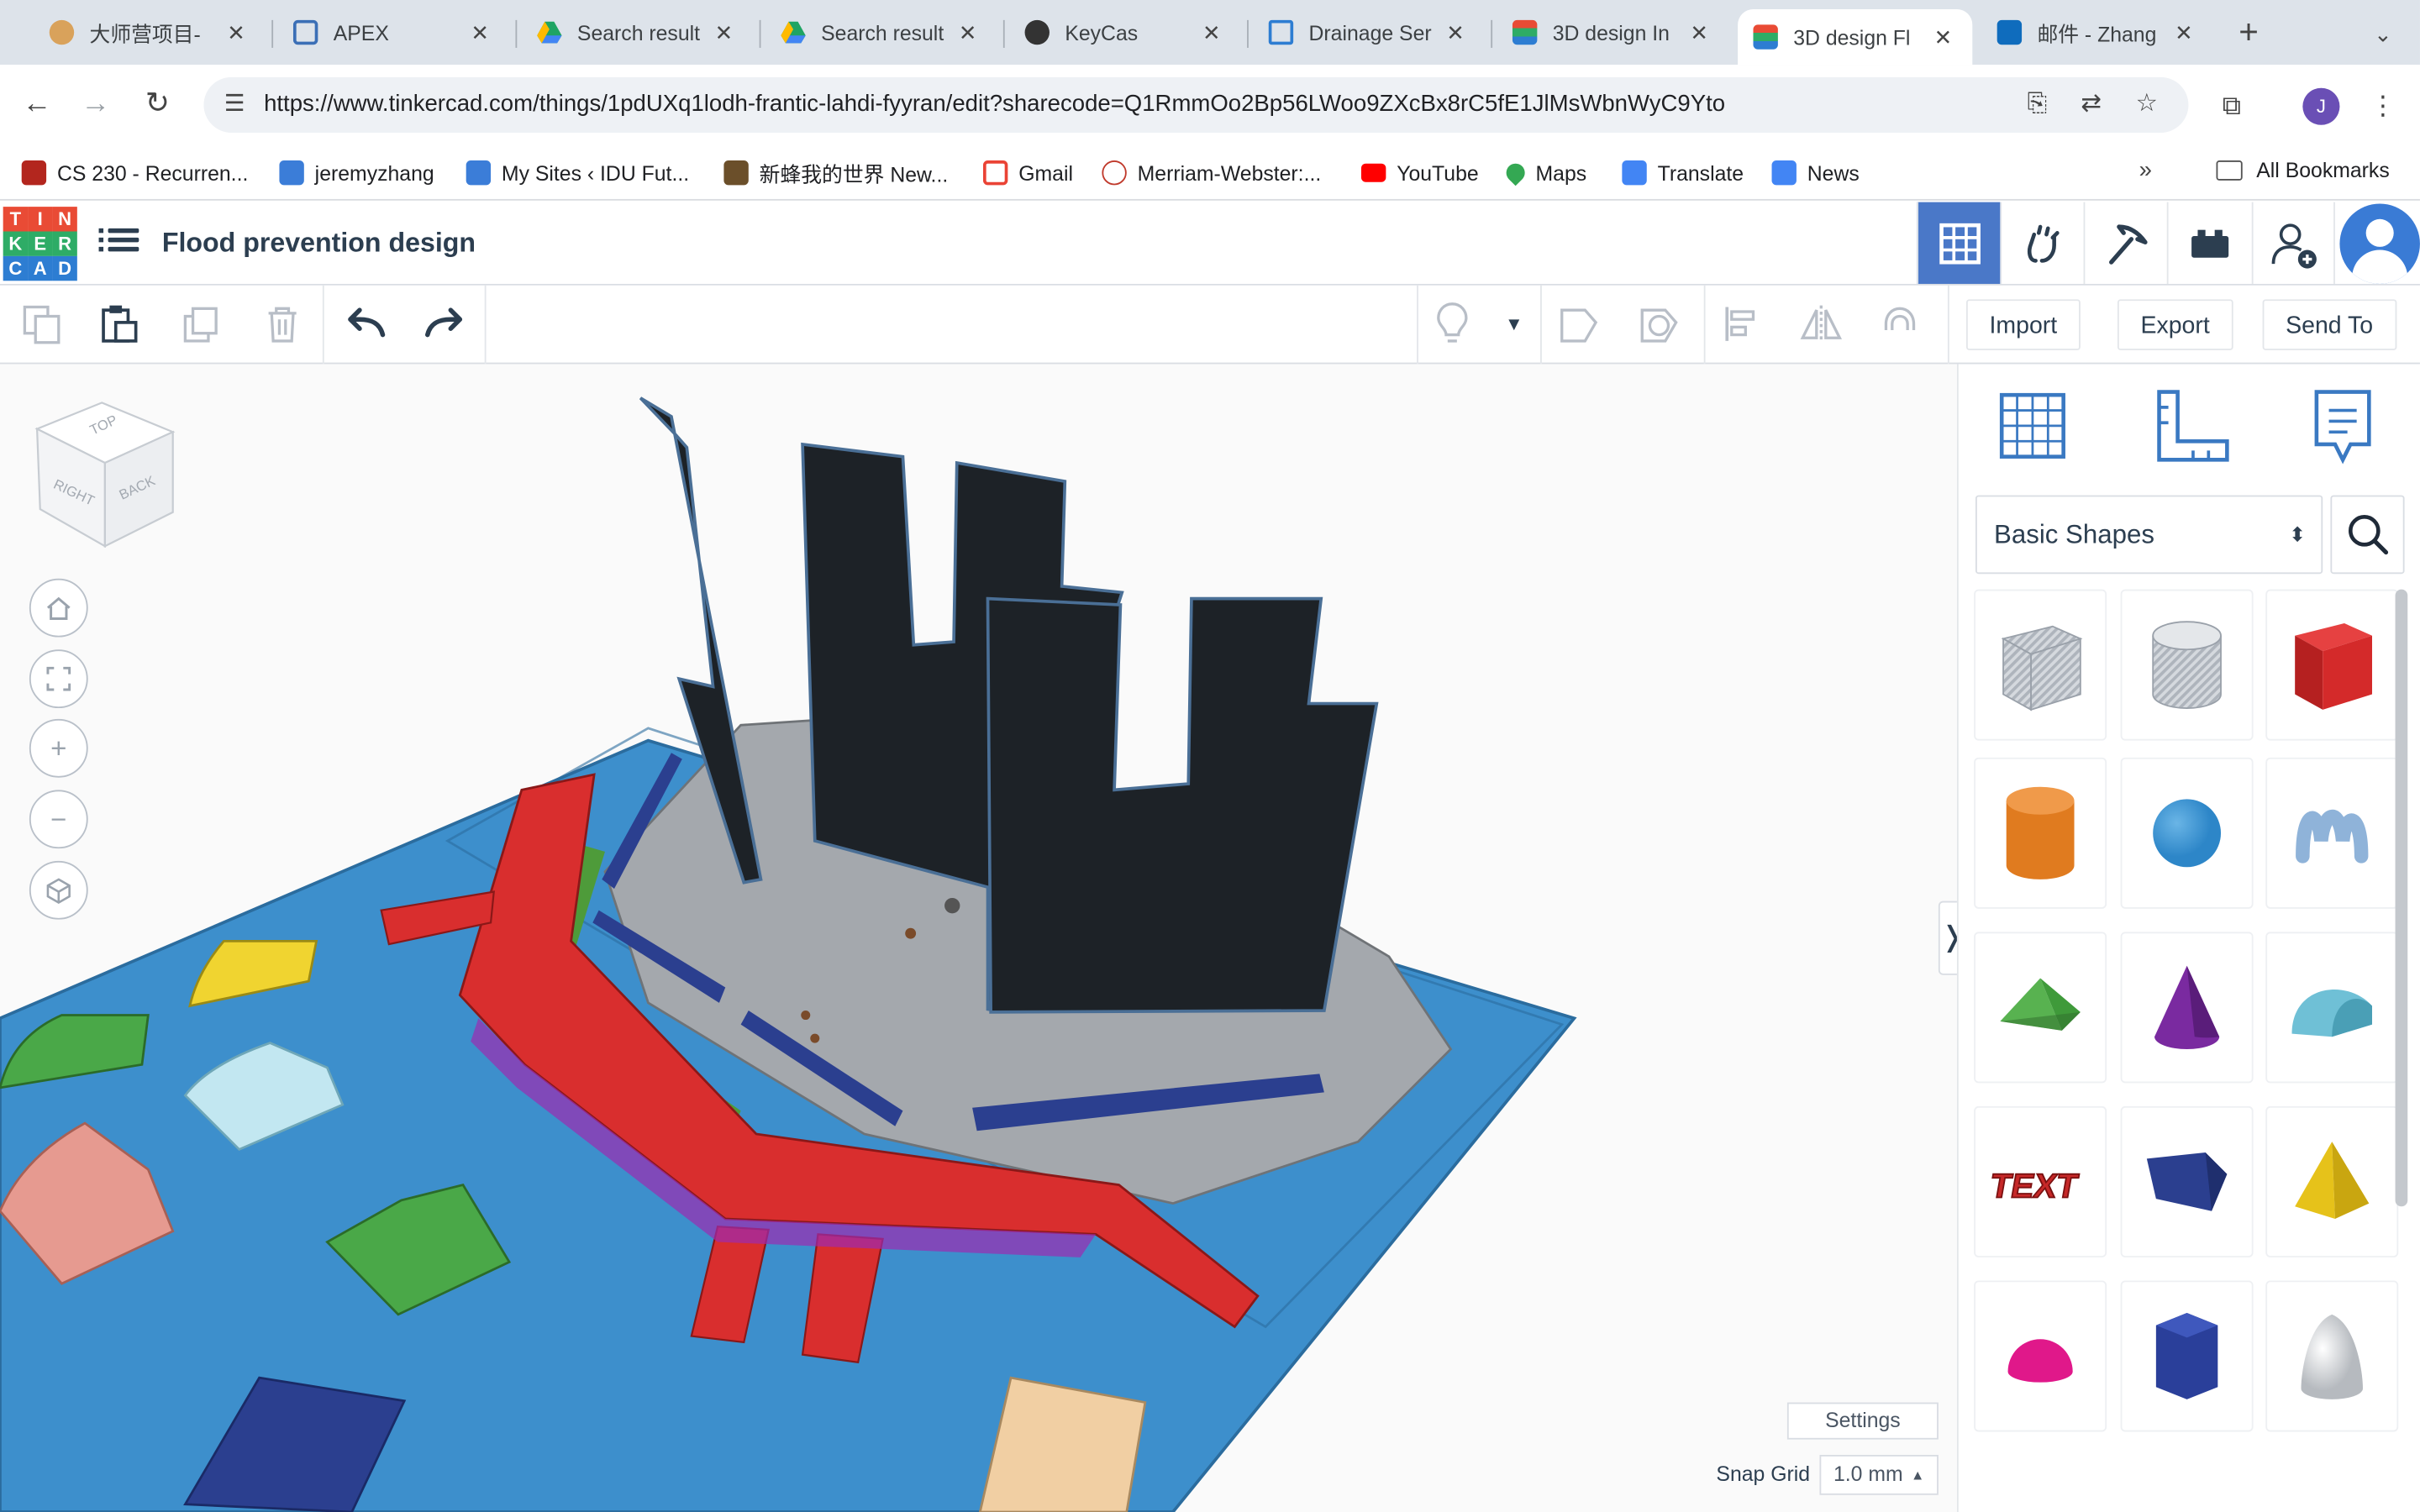  I want to click on settings-button: Settings, so click(1862, 1421).